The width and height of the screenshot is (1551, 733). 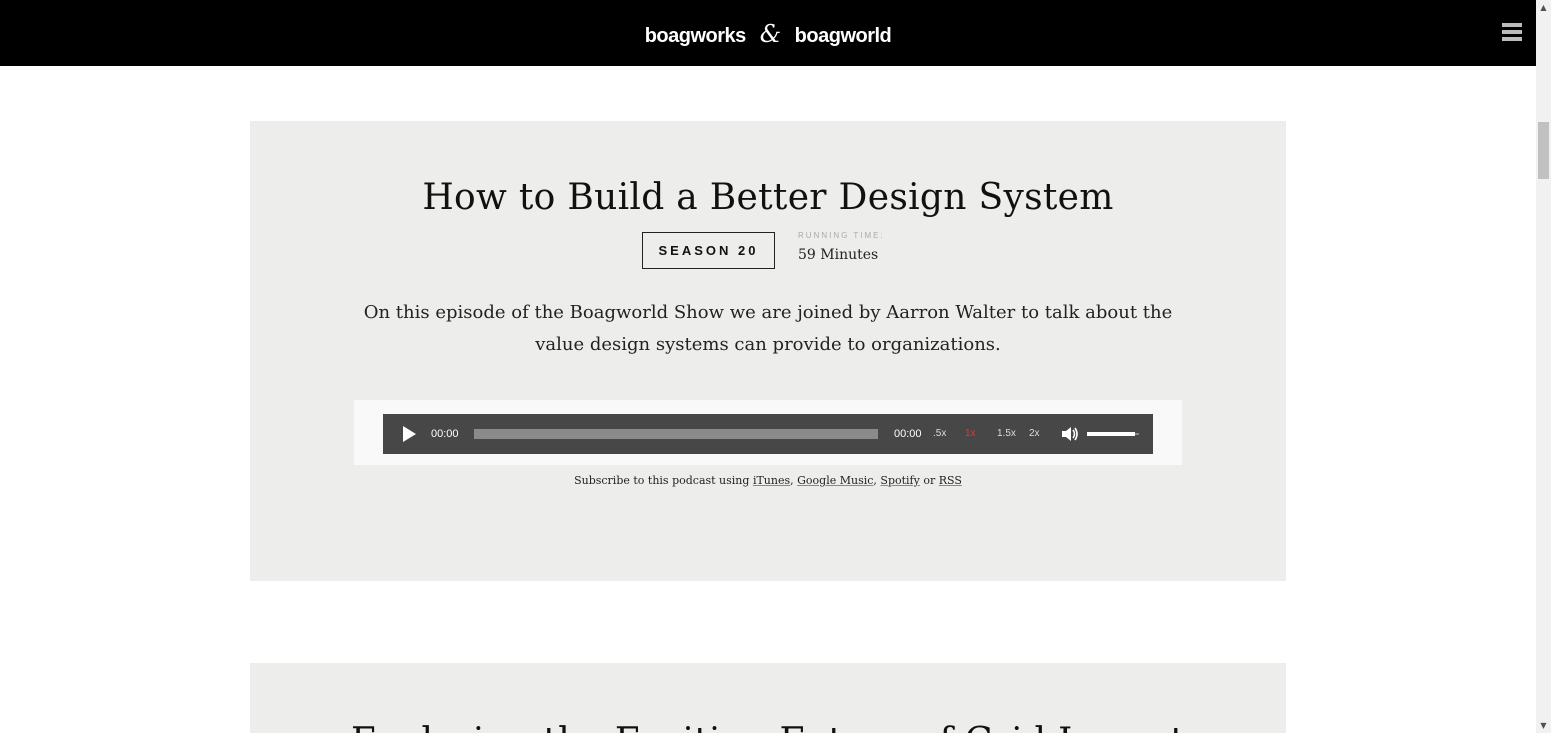 I want to click on logo-ampersand: &, so click(x=770, y=34).